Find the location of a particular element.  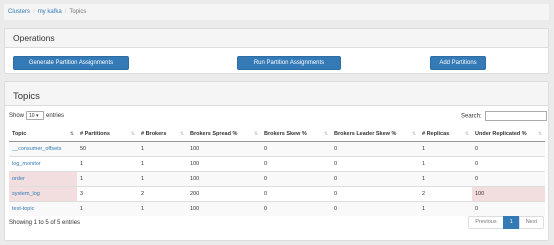

page-1-button: 1 is located at coordinates (511, 222).